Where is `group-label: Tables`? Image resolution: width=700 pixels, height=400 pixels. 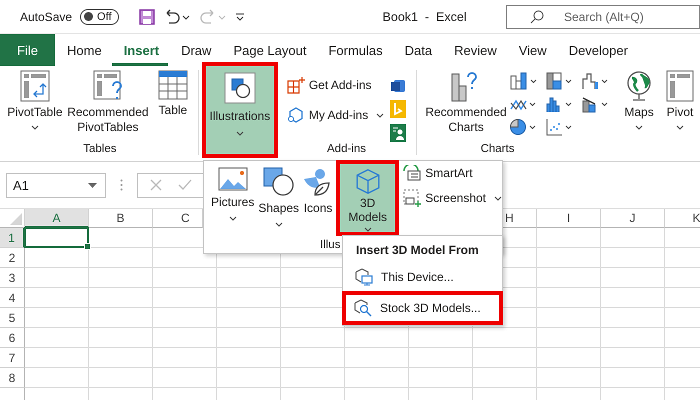
group-label: Tables is located at coordinates (99, 150).